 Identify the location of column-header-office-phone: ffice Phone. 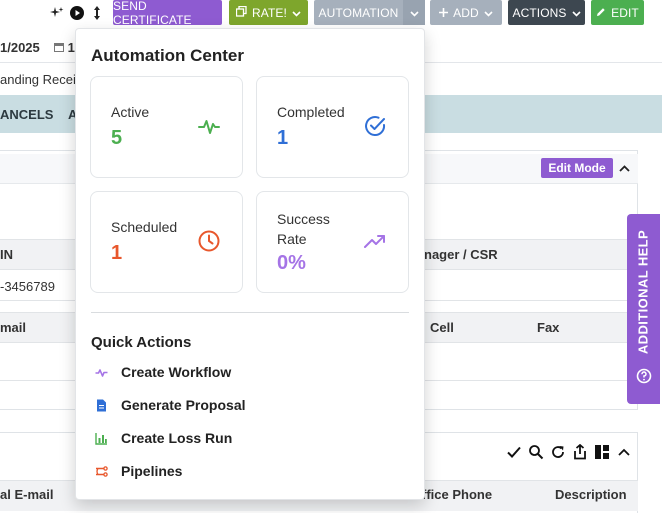
(457, 494).